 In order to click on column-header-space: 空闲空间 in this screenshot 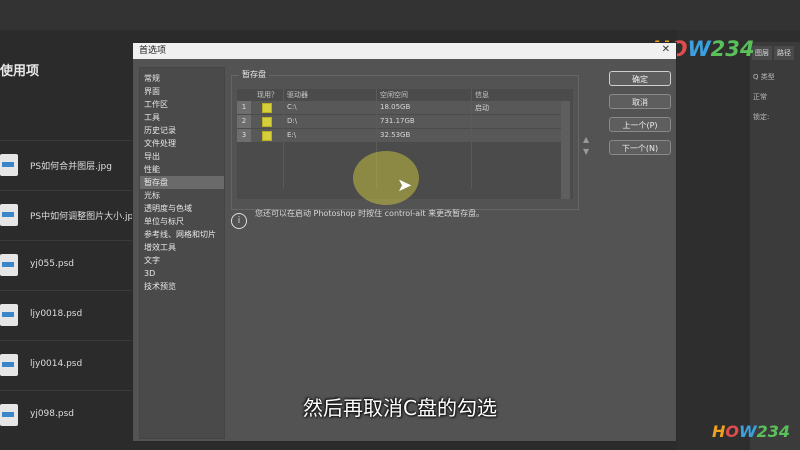, I will do `click(394, 95)`.